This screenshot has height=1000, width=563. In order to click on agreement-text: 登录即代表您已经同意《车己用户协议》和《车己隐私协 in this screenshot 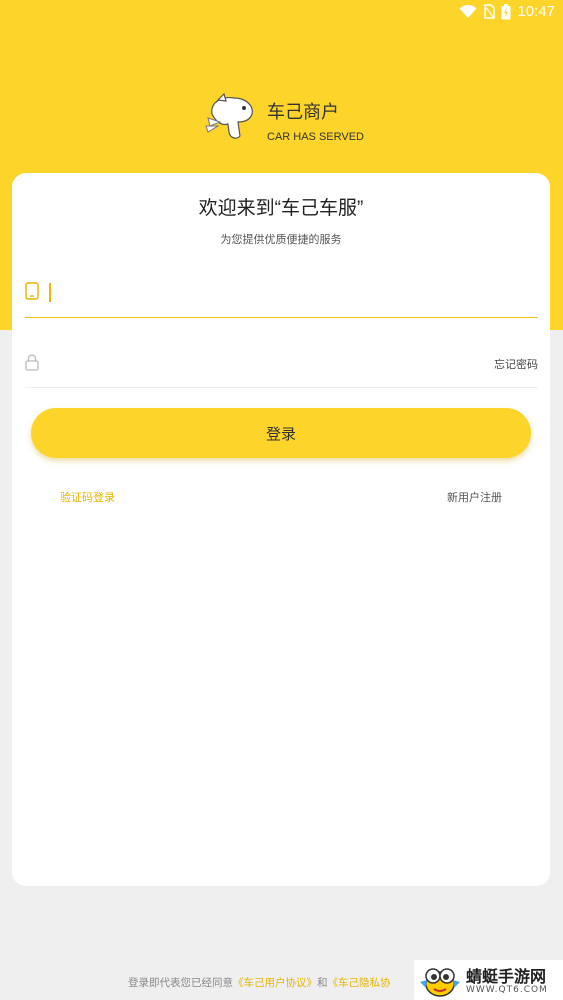, I will do `click(259, 982)`.